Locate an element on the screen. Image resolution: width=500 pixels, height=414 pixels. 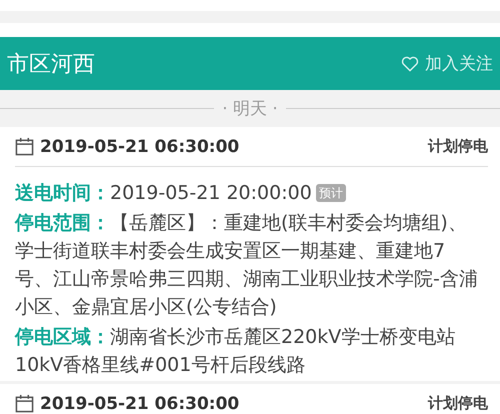
follow-button: 加入关注 is located at coordinates (447, 63).